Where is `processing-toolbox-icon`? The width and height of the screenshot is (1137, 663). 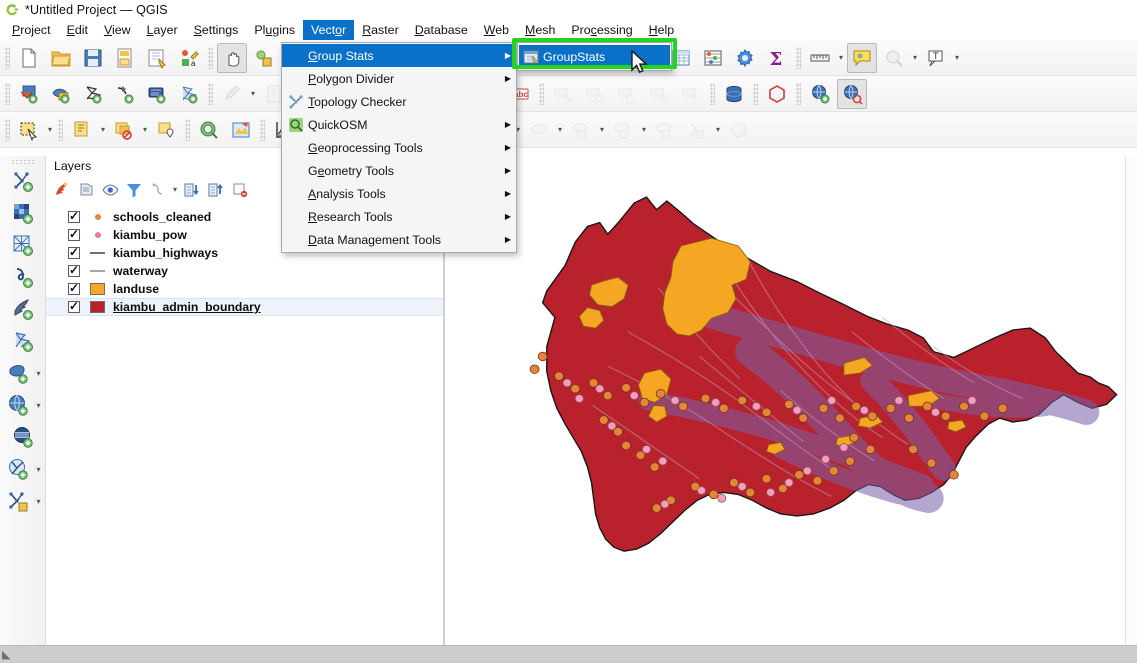 processing-toolbox-icon is located at coordinates (745, 58).